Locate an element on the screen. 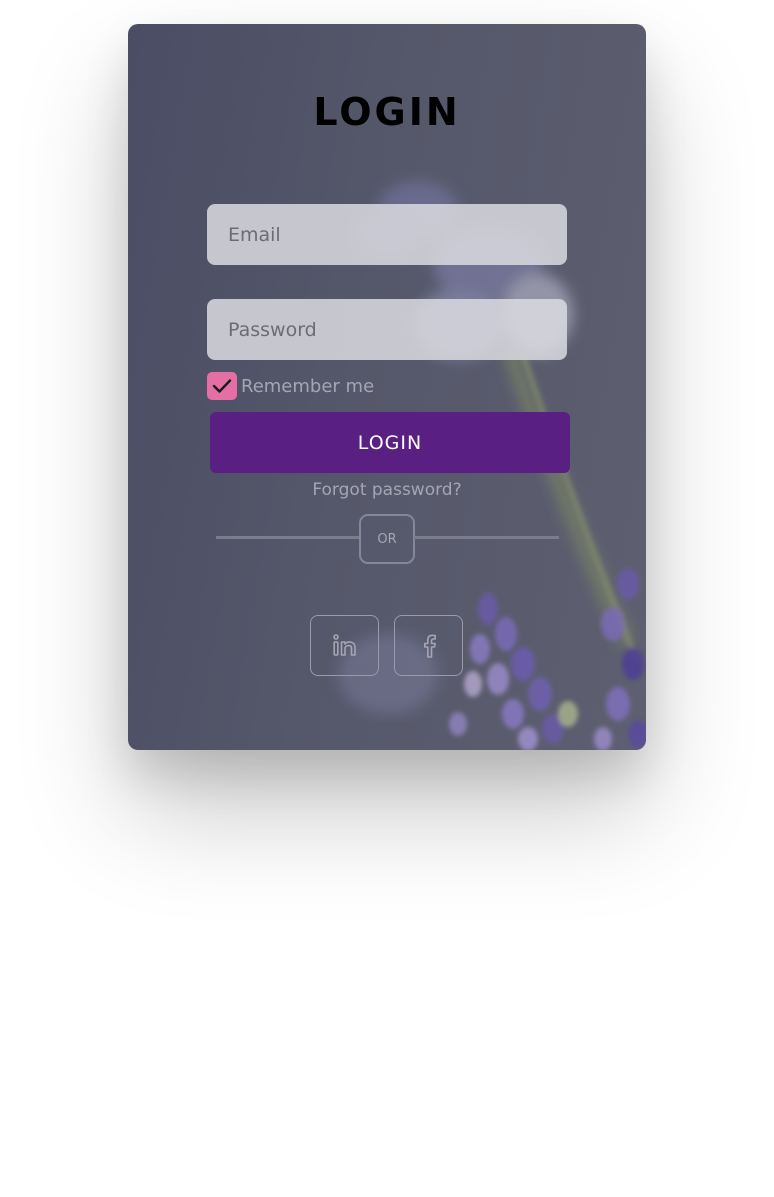 This screenshot has height=1197, width=774. divider-line-right is located at coordinates (486, 537).